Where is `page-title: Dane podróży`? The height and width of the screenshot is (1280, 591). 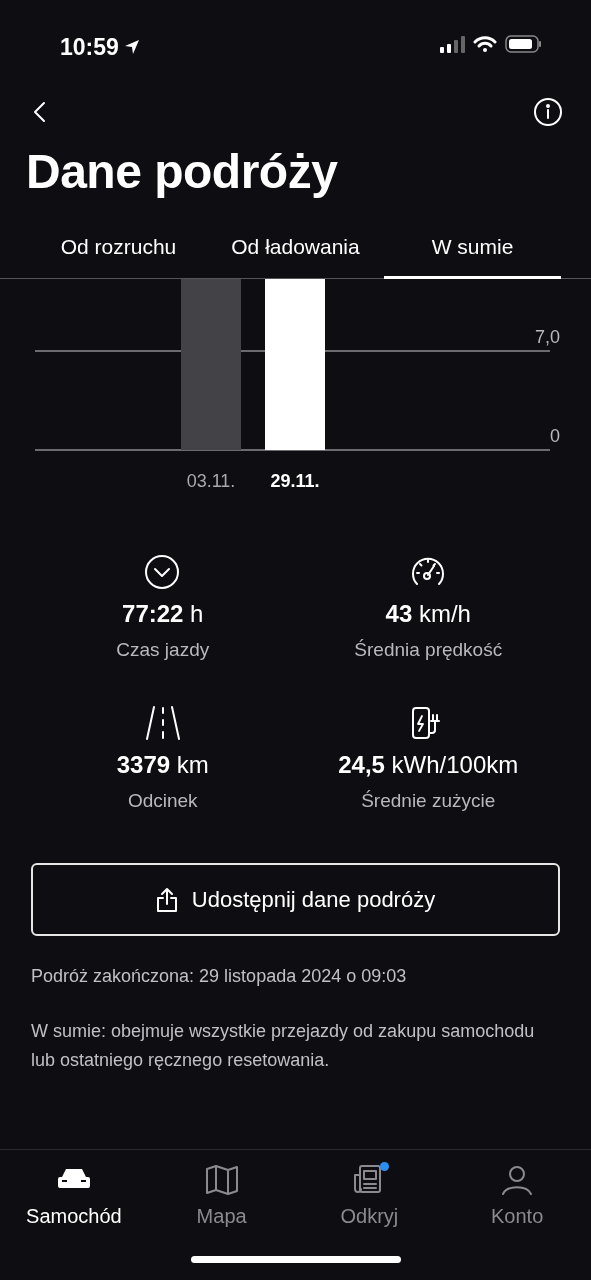
page-title: Dane podróży is located at coordinates (182, 172).